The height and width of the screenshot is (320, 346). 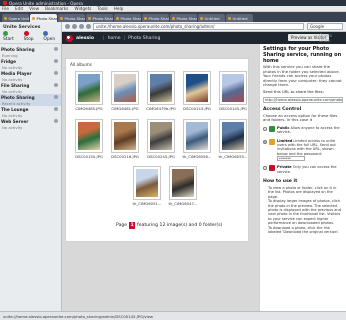 What do you see at coordinates (125, 92) in the screenshot?
I see `photo-thumbnail: CIMG6481.JPG` at bounding box center [125, 92].